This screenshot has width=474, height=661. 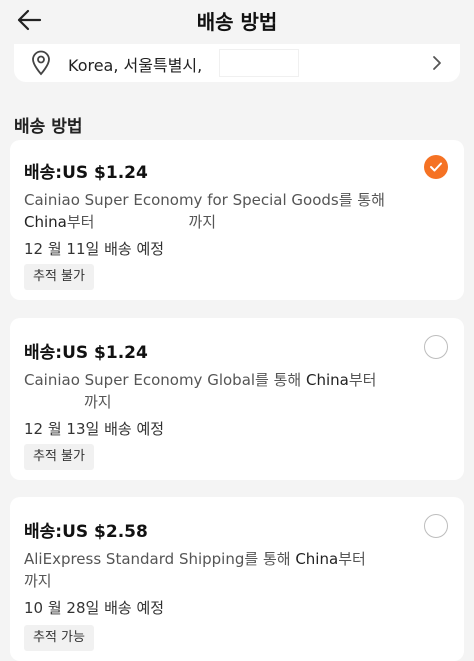 I want to click on address-redacted, so click(x=259, y=63).